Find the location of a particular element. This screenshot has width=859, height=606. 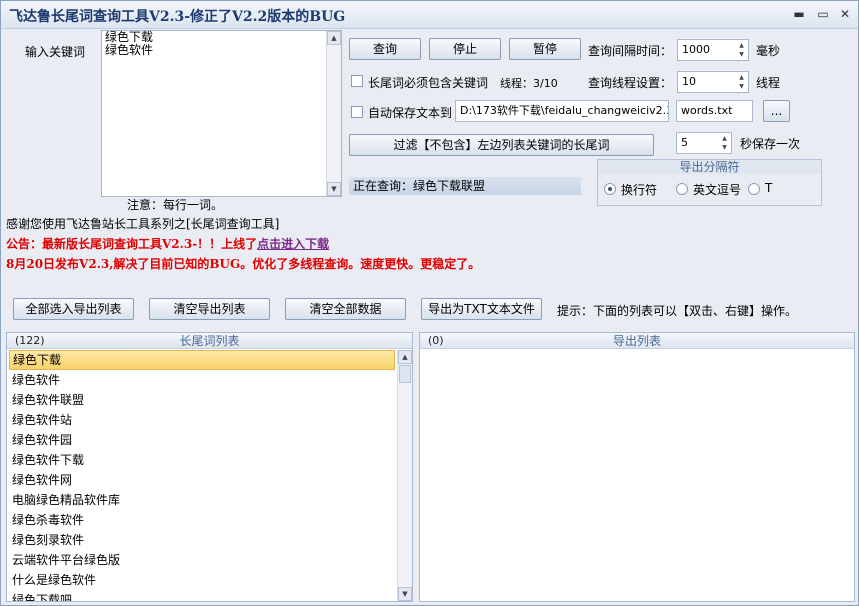

interval-label: 查询间隔时间： is located at coordinates (630, 51).